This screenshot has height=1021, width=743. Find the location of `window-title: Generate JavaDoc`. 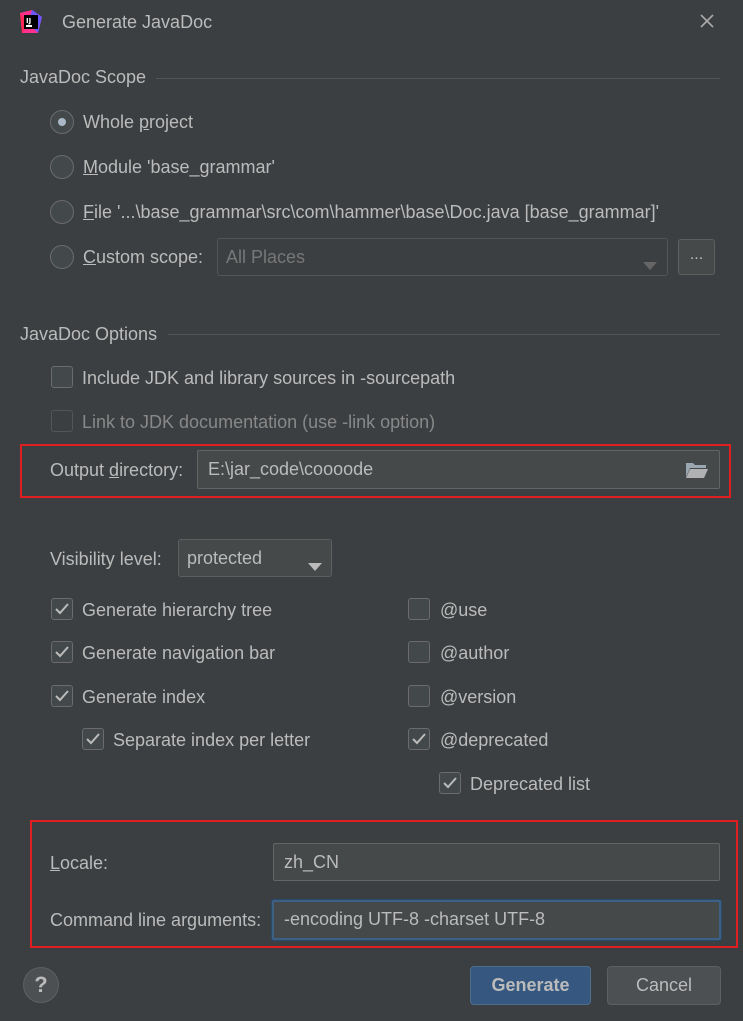

window-title: Generate JavaDoc is located at coordinates (137, 22).